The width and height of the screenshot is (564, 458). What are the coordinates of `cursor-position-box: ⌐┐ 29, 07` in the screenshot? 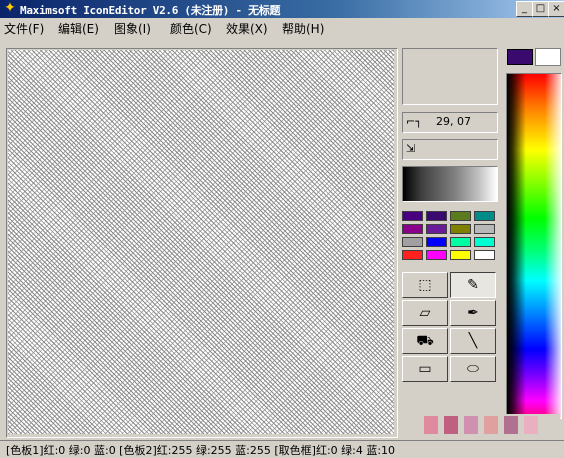 It's located at (450, 122).